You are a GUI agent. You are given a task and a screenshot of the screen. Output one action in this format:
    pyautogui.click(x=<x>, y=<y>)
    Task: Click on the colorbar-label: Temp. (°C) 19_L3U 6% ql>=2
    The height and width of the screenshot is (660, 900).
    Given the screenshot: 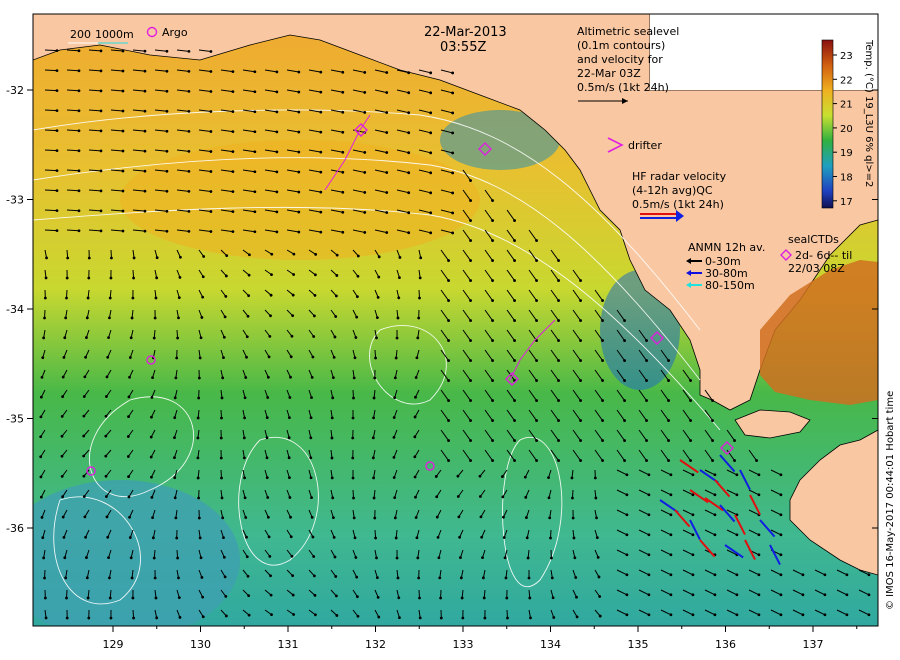 What is the action you would take?
    pyautogui.click(x=868, y=113)
    